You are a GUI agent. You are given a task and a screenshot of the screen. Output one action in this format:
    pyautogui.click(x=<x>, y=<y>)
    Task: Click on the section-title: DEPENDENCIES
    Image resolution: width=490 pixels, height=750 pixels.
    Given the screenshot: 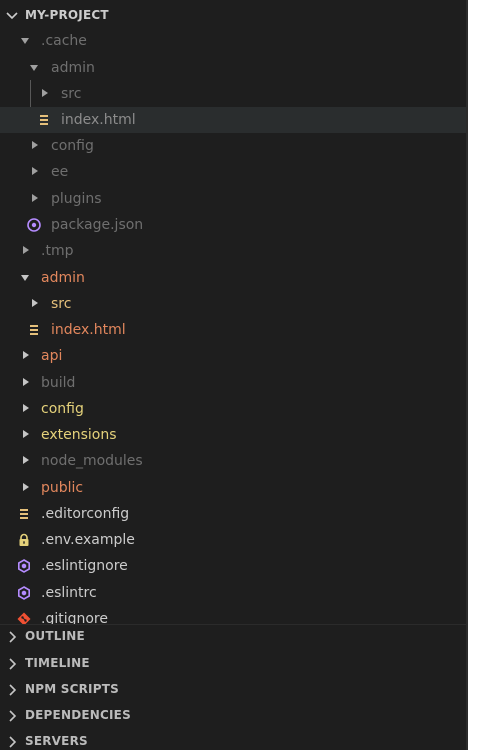 What is the action you would take?
    pyautogui.click(x=78, y=715)
    